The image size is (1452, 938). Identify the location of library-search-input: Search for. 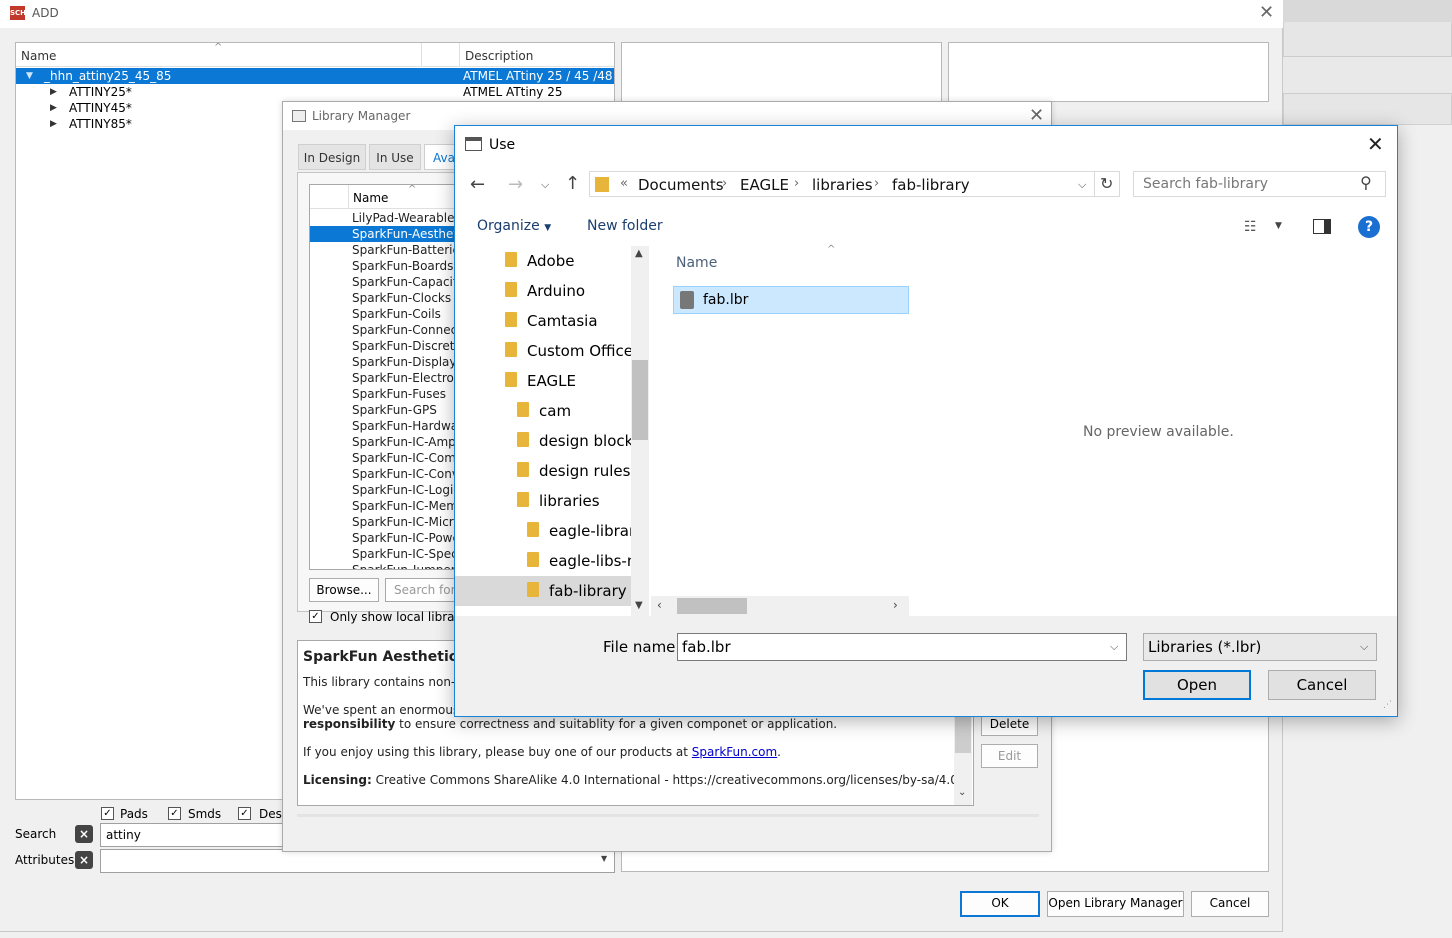
(425, 590).